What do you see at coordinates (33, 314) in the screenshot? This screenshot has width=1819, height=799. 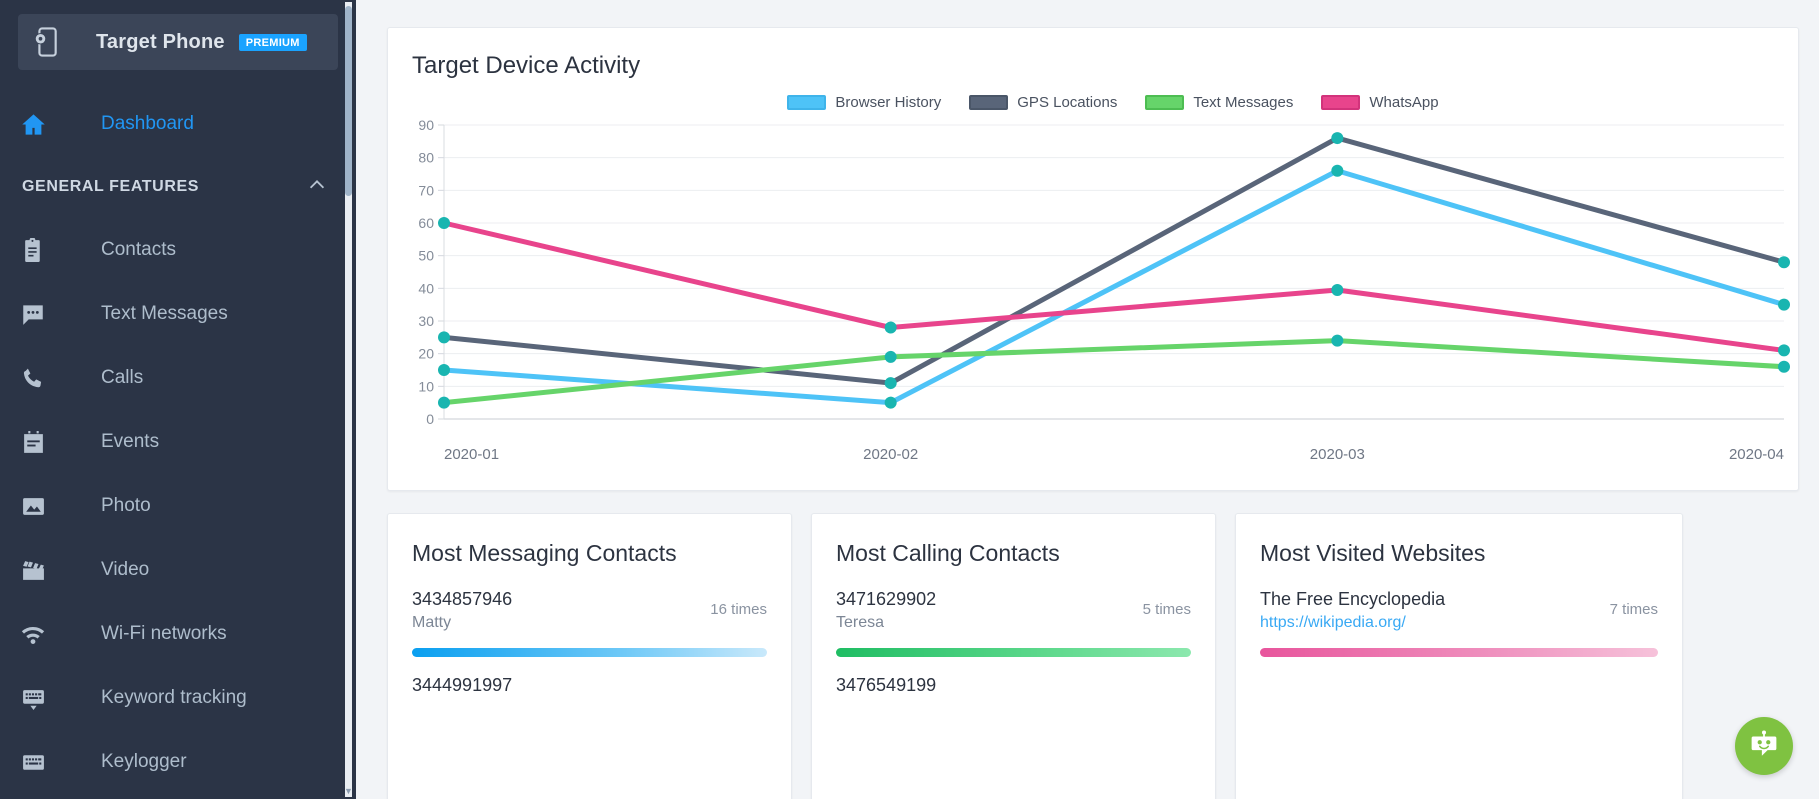 I see `message-icon` at bounding box center [33, 314].